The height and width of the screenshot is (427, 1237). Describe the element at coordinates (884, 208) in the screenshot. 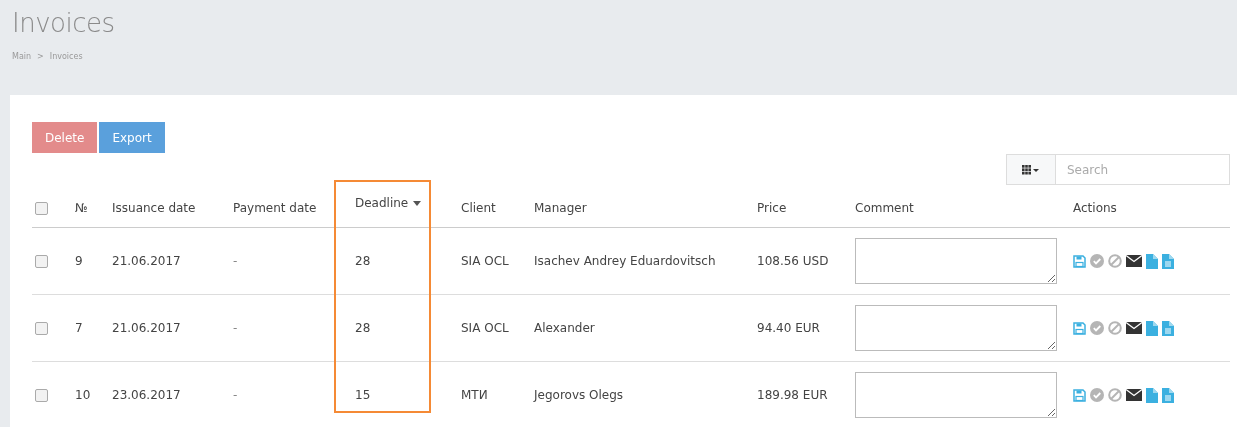

I see `column-header: Comment` at that location.